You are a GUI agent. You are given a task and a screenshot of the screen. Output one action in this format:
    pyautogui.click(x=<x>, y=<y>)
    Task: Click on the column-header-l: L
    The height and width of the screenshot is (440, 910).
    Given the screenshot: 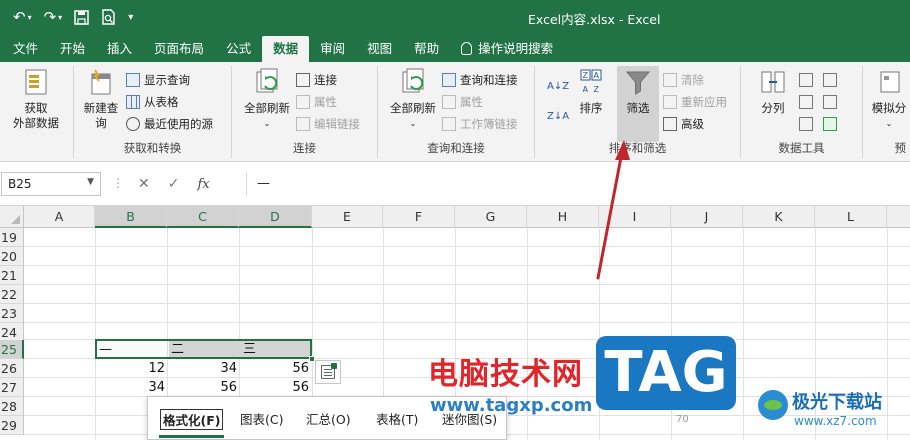 What is the action you would take?
    pyautogui.click(x=851, y=217)
    